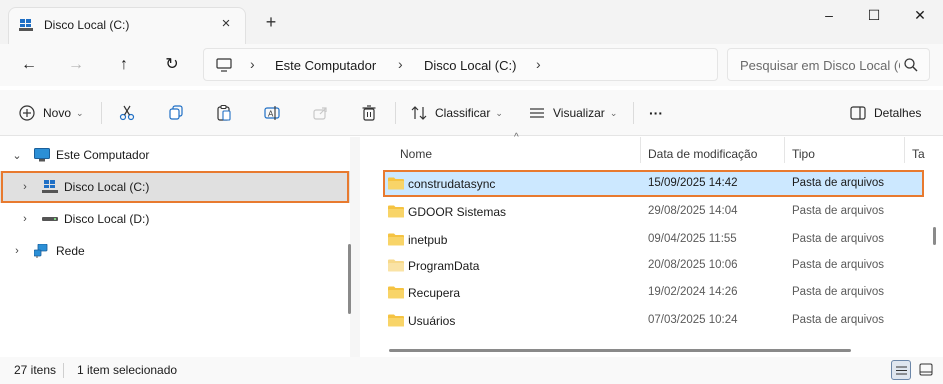 The width and height of the screenshot is (943, 384). What do you see at coordinates (172, 65) in the screenshot?
I see `refresh-button: ↻` at bounding box center [172, 65].